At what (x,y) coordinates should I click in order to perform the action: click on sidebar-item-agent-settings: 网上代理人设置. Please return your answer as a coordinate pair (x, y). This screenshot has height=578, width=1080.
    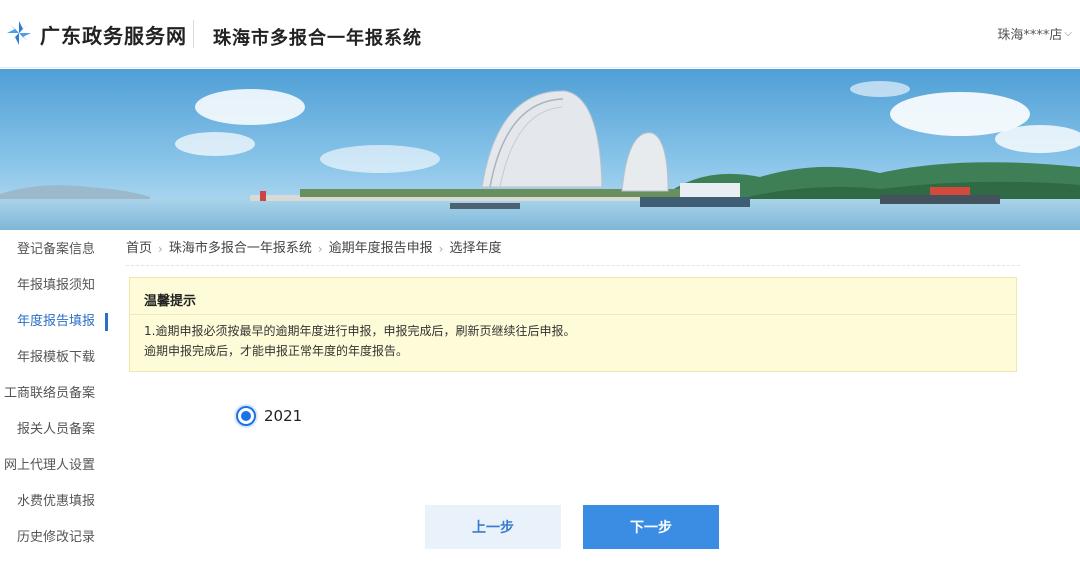
    Looking at the image, I should click on (54, 466).